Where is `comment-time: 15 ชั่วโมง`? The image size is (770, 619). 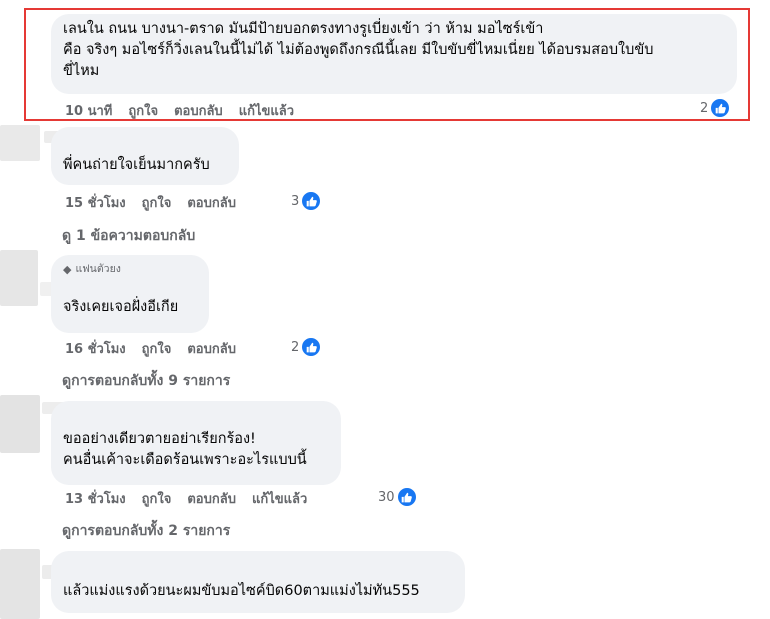 comment-time: 15 ชั่วโมง is located at coordinates (95, 202).